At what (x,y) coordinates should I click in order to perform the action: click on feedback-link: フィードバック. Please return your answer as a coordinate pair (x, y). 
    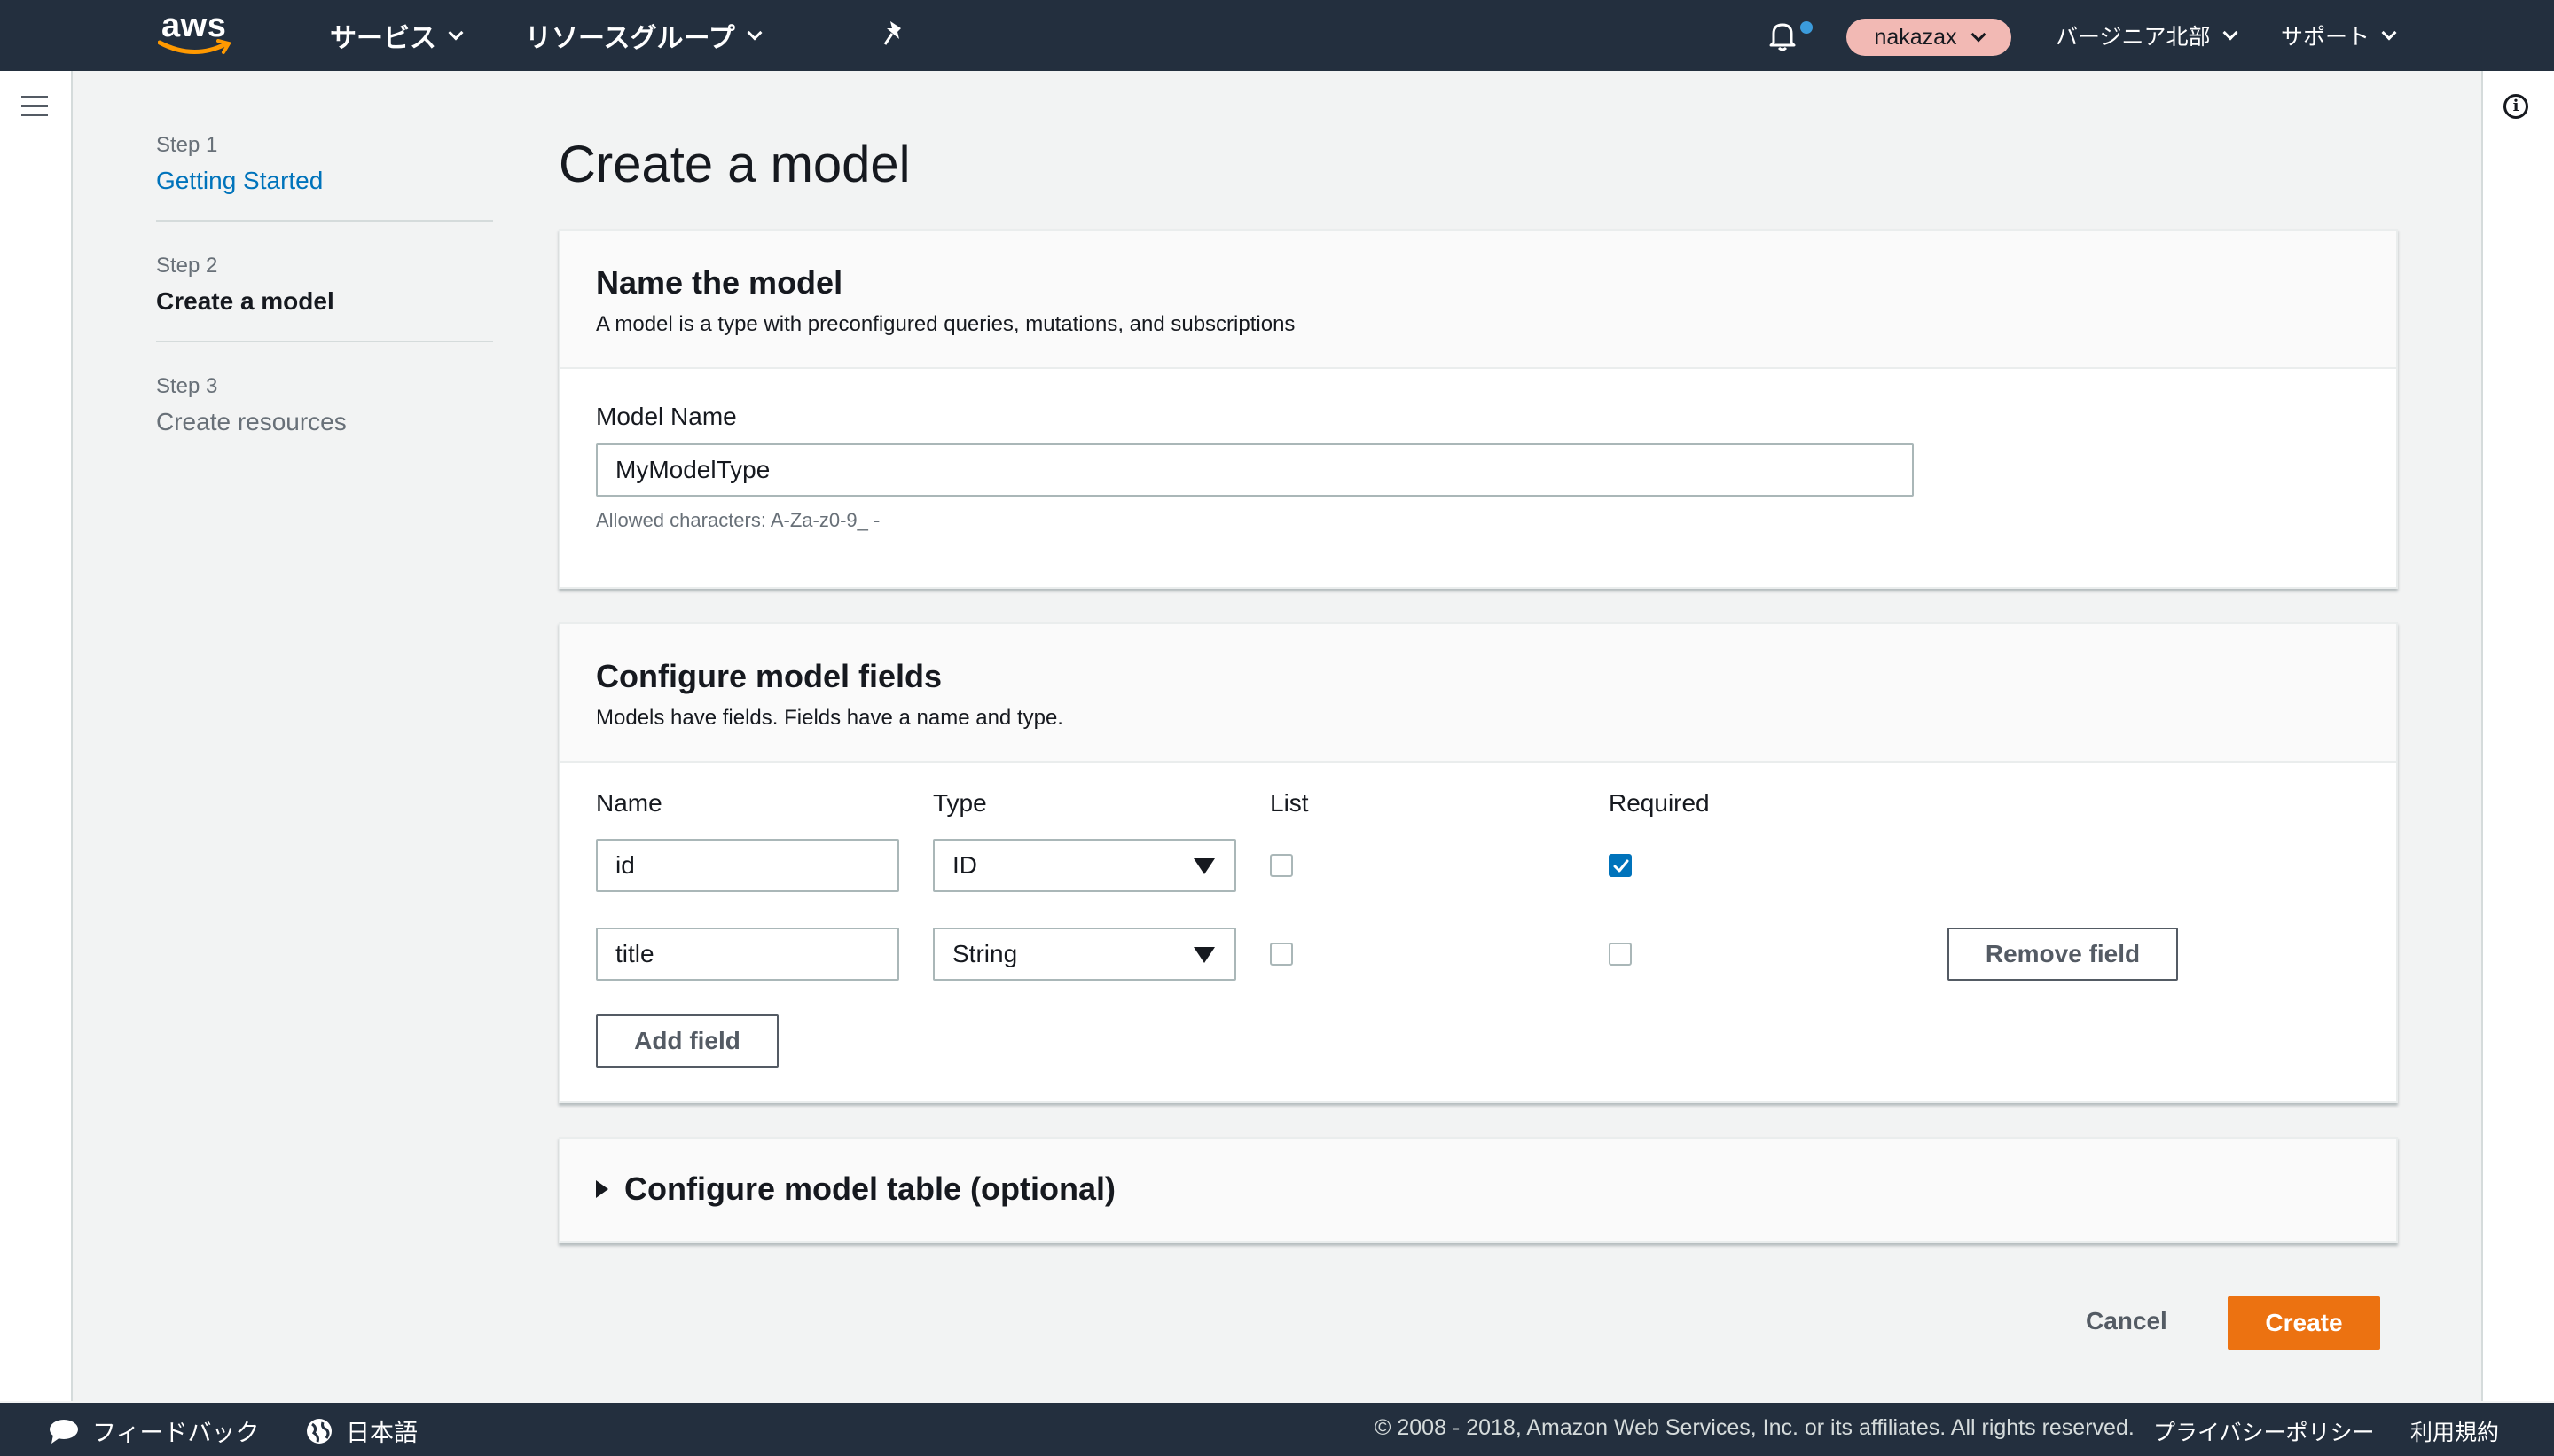
    Looking at the image, I should click on (153, 1430).